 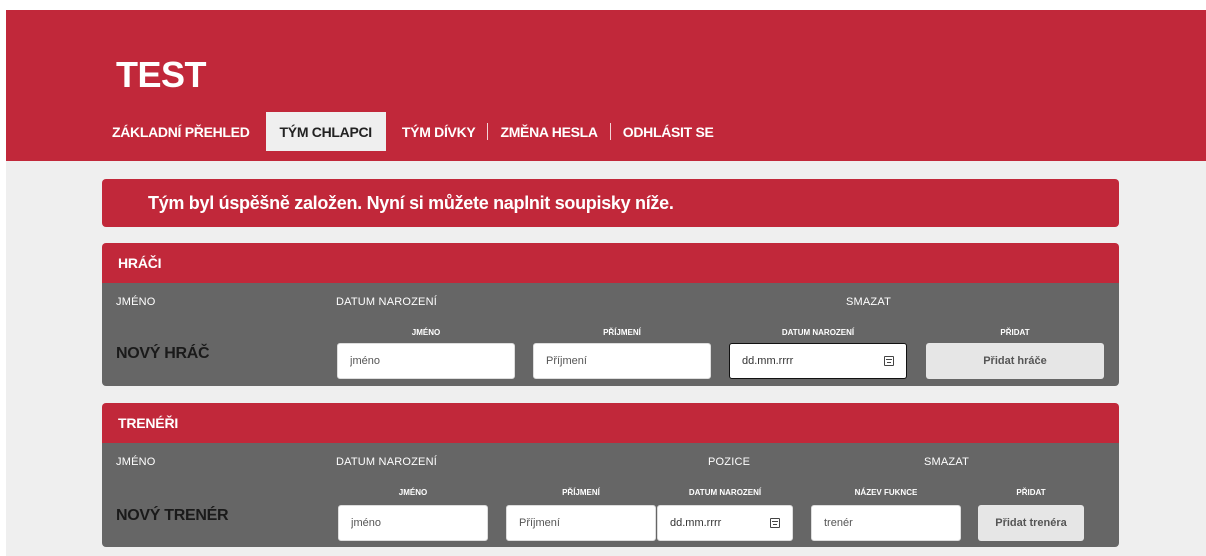 What do you see at coordinates (668, 131) in the screenshot?
I see `nav-item-logout: ODHLÁSIT SE` at bounding box center [668, 131].